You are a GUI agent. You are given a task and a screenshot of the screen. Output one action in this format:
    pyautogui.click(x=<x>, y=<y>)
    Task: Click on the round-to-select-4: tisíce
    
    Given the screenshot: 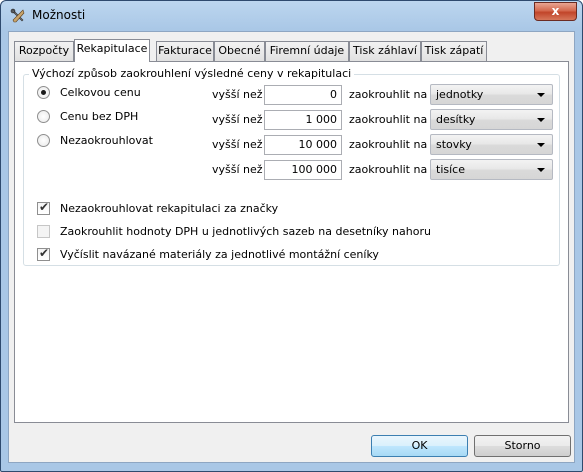 What is the action you would take?
    pyautogui.click(x=491, y=169)
    